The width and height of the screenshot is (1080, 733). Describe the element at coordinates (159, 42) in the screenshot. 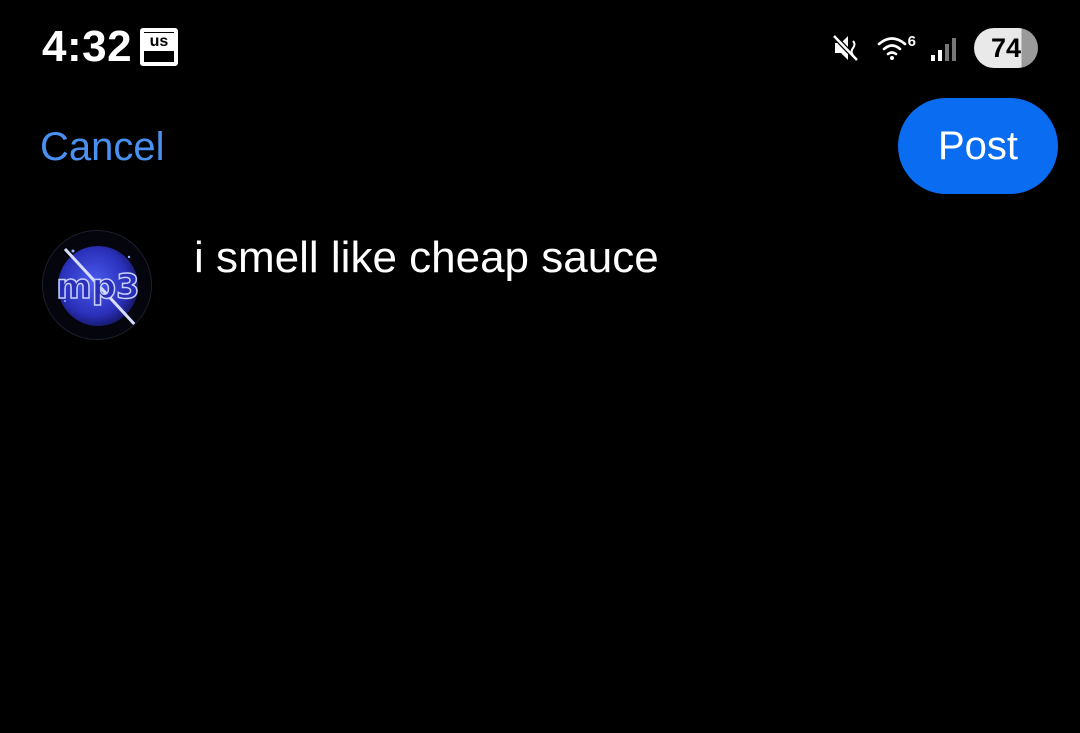

I see `app-badge-label: us` at that location.